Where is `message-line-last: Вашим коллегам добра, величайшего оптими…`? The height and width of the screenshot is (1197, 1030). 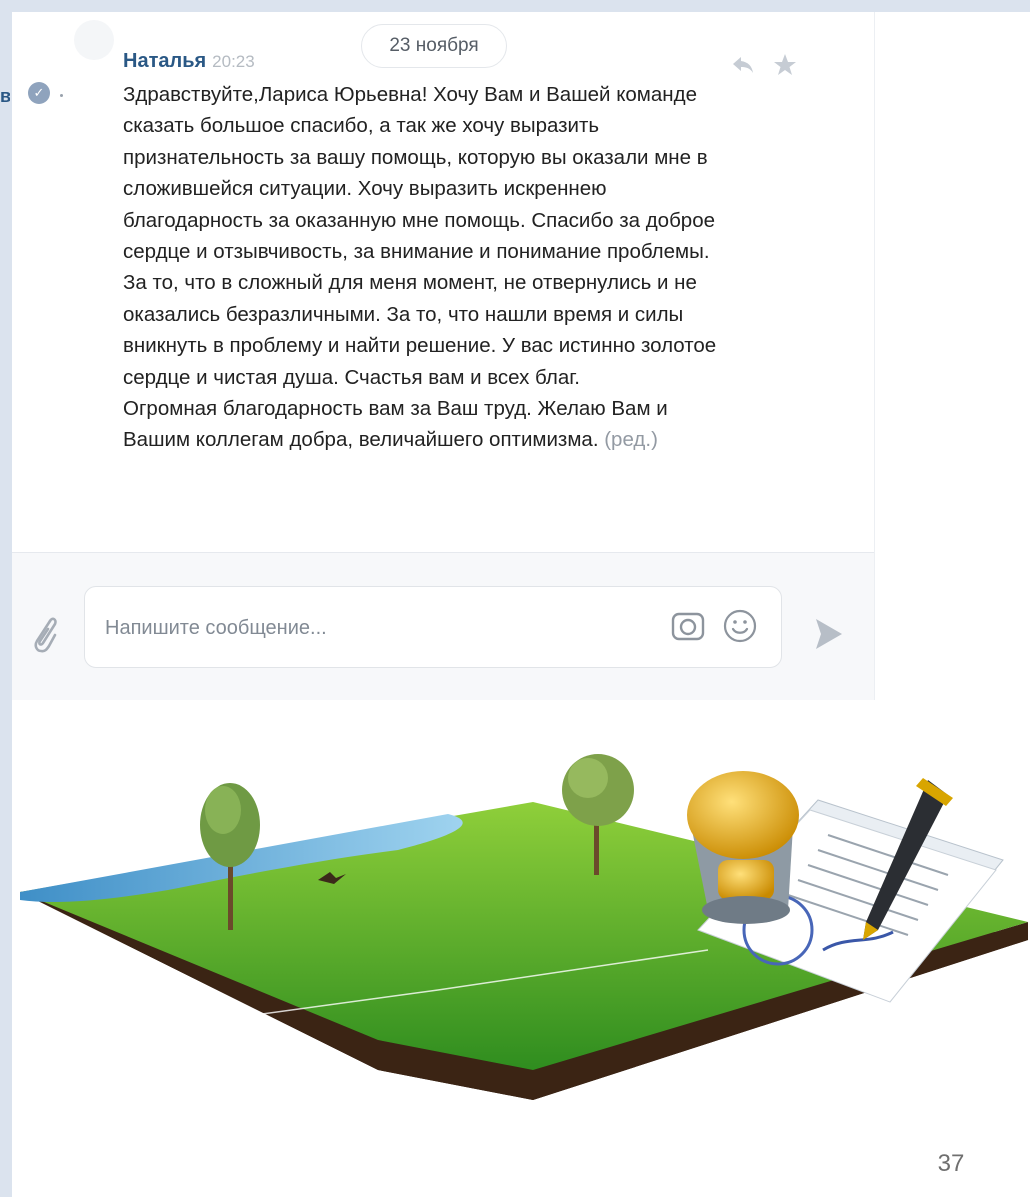 message-line-last: Вашим коллегам добра, величайшего оптими… is located at coordinates (443, 439).